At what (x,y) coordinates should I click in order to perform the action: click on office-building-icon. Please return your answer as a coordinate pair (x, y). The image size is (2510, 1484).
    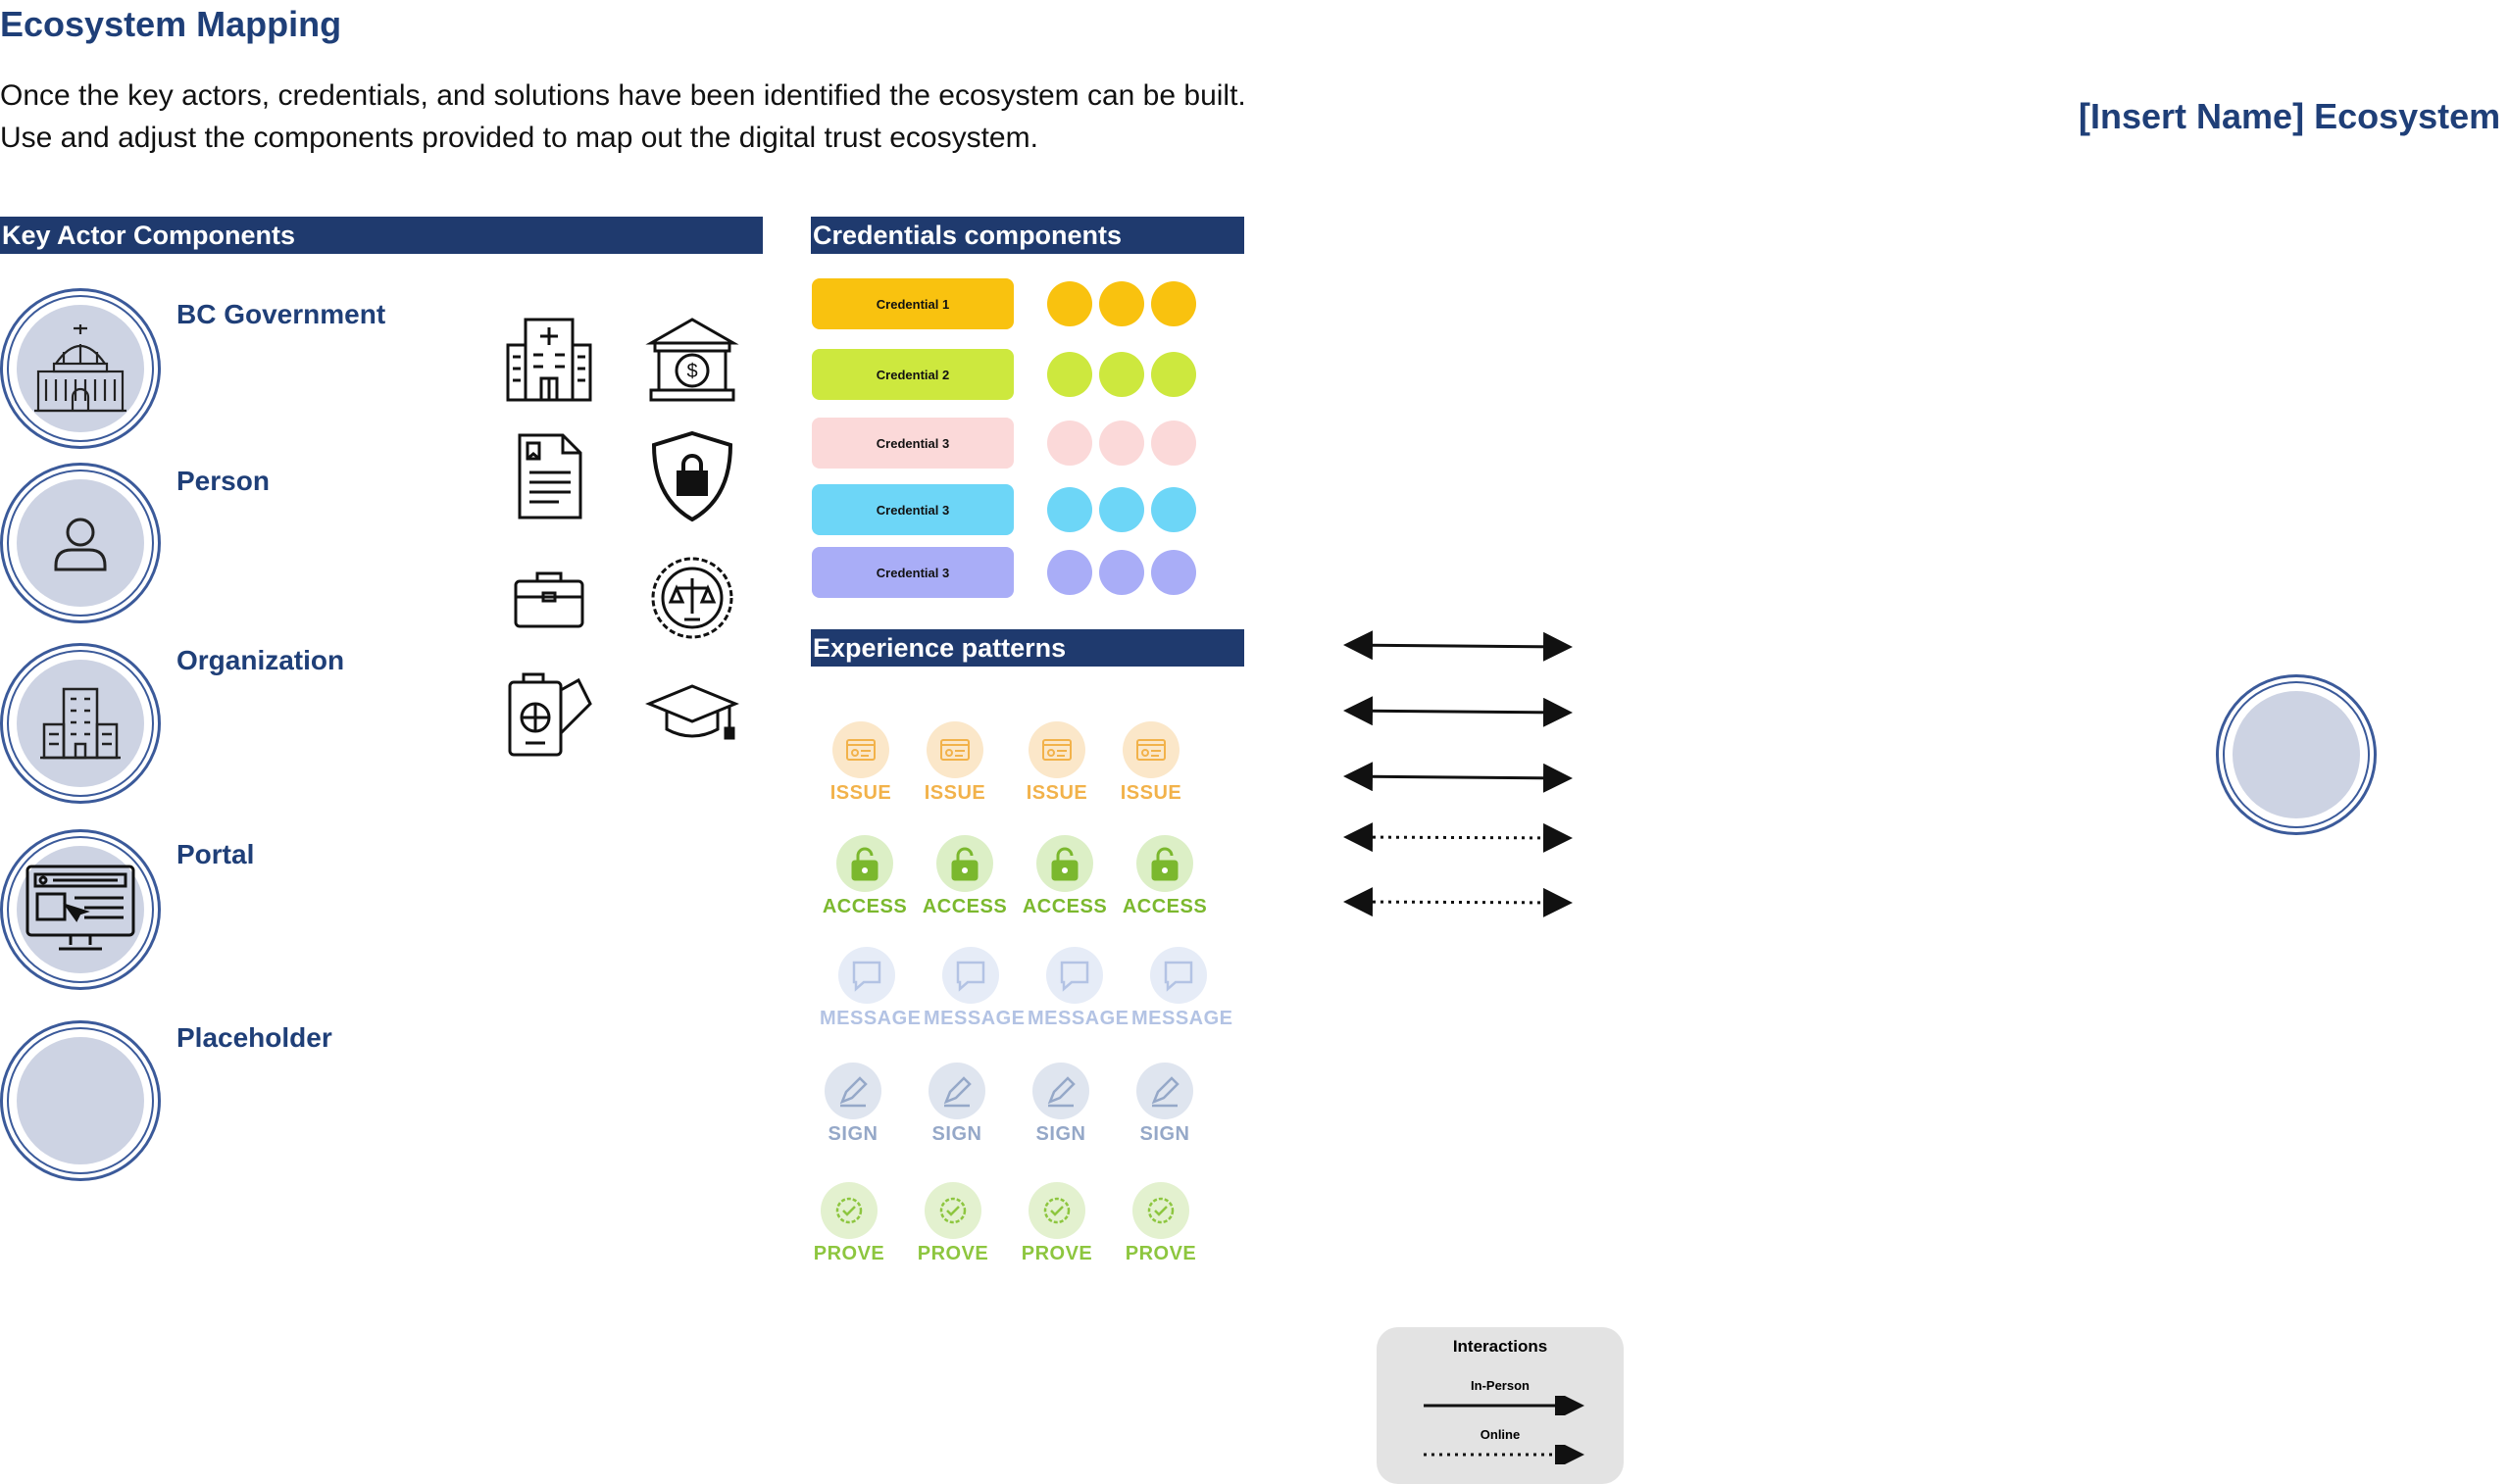
    Looking at the image, I should click on (80, 723).